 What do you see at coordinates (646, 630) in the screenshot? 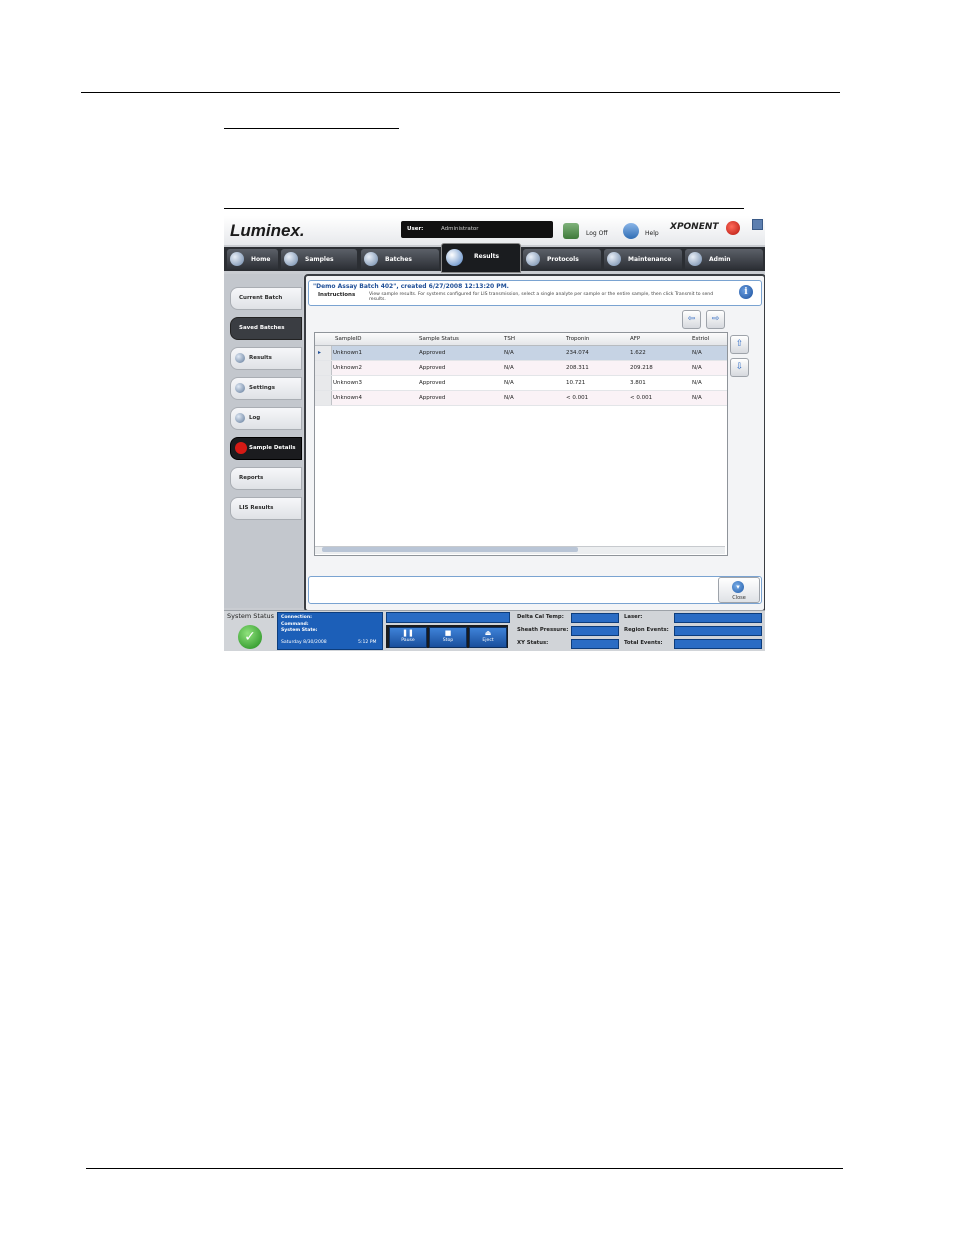
I see `region-events-label: Region Events:` at bounding box center [646, 630].